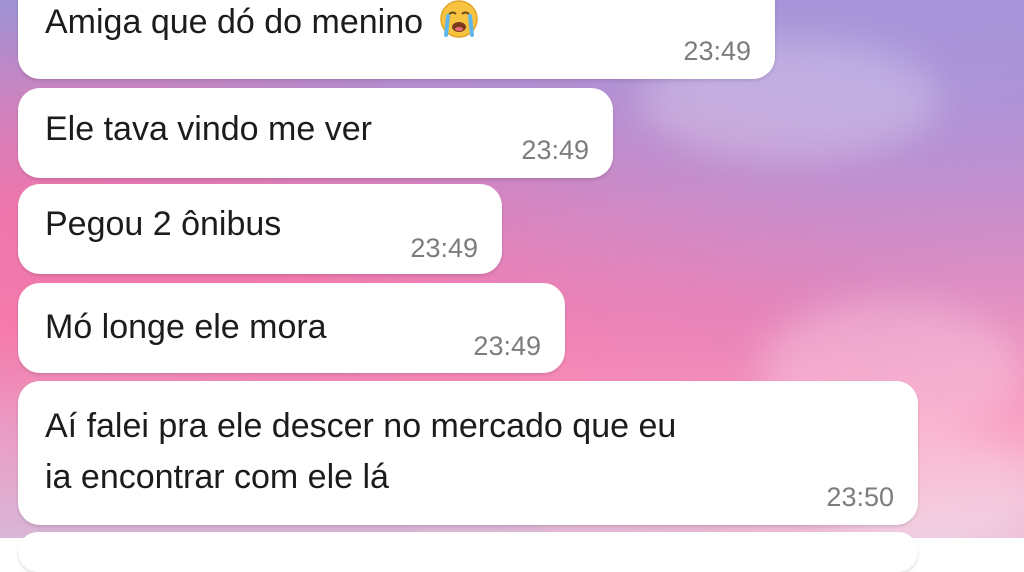 Image resolution: width=1024 pixels, height=572 pixels. I want to click on message-bubble: Ele tava vindo me ver 23:49, so click(315, 133).